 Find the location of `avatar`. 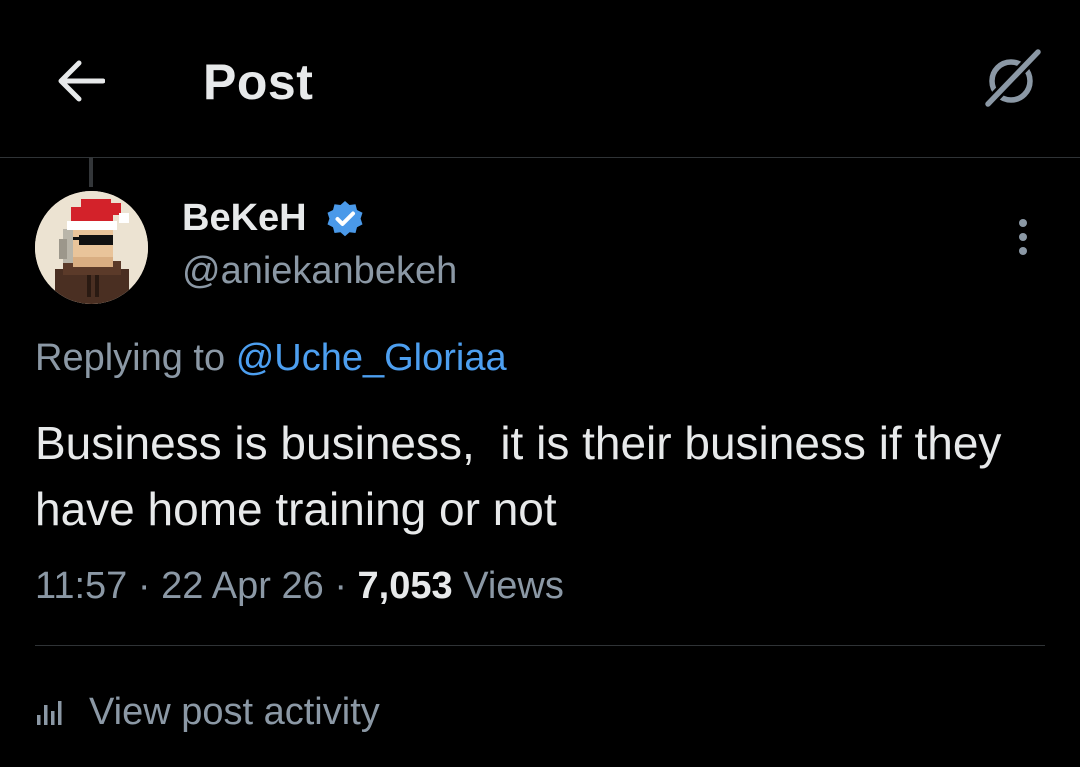

avatar is located at coordinates (91, 247).